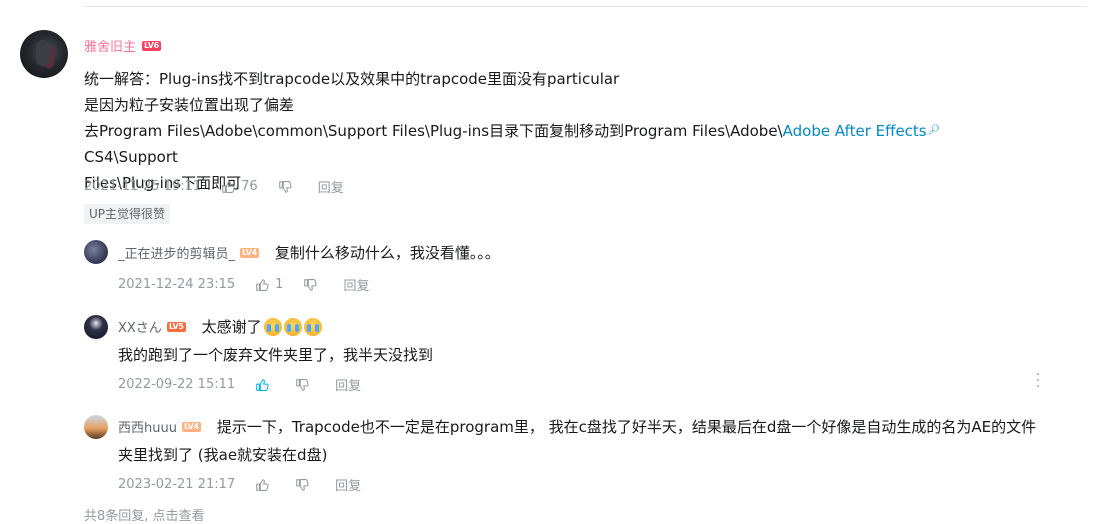 This screenshot has height=524, width=1098. Describe the element at coordinates (934, 131) in the screenshot. I see `search-icon: 🔎︎` at that location.